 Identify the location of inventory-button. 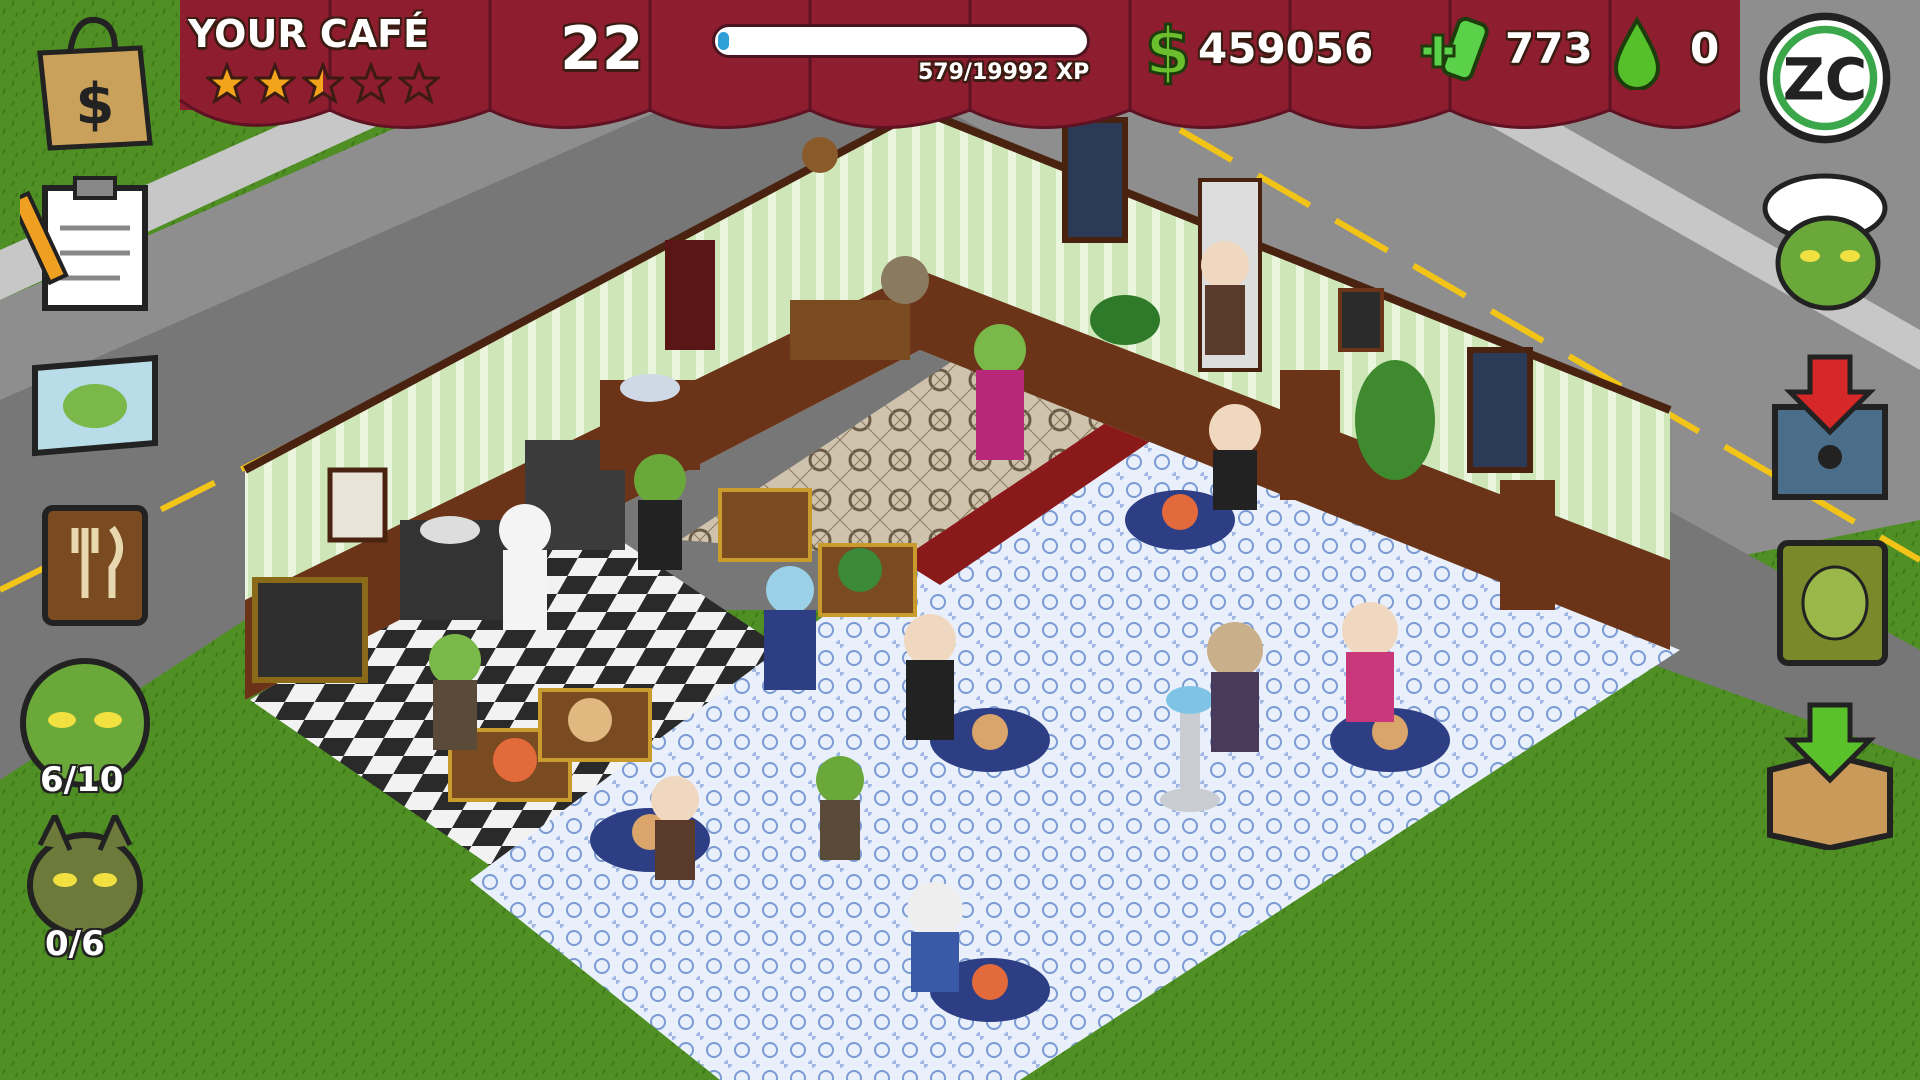
(1830, 775).